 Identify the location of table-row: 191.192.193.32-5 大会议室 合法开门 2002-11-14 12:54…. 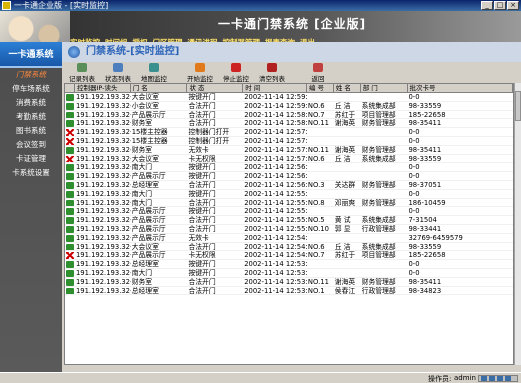
(289, 247).